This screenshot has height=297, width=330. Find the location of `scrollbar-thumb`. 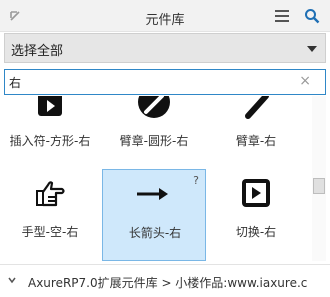

scrollbar-thumb is located at coordinates (319, 186).